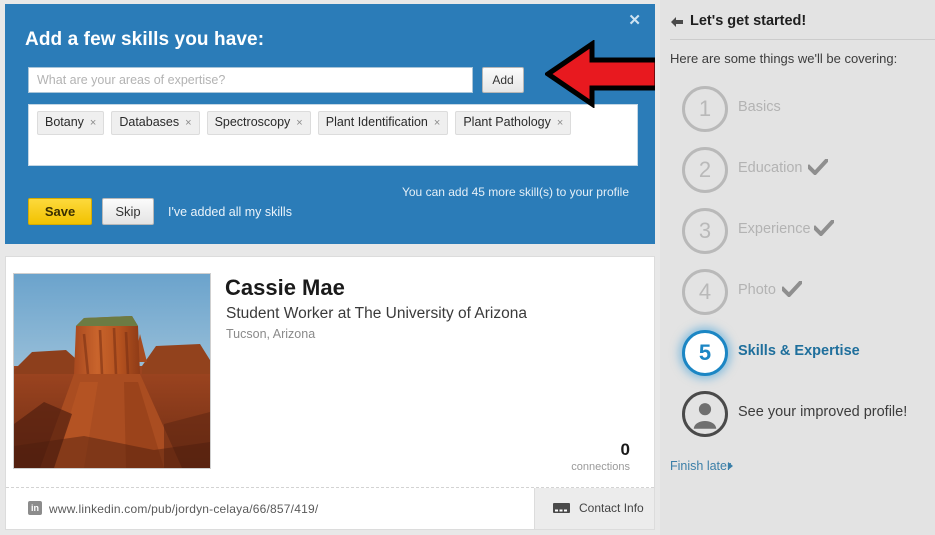 Image resolution: width=935 pixels, height=535 pixels. Describe the element at coordinates (230, 212) in the screenshot. I see `added-all-skills-link: I've added all my skills` at that location.